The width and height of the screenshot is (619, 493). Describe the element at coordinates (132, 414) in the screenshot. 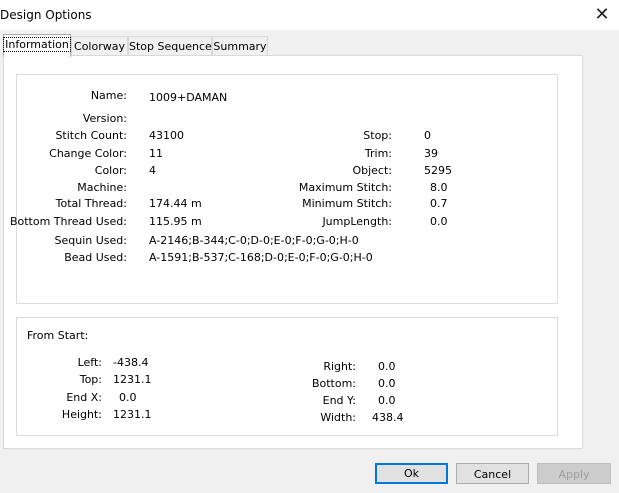

I see `height-value: 1231.1` at that location.